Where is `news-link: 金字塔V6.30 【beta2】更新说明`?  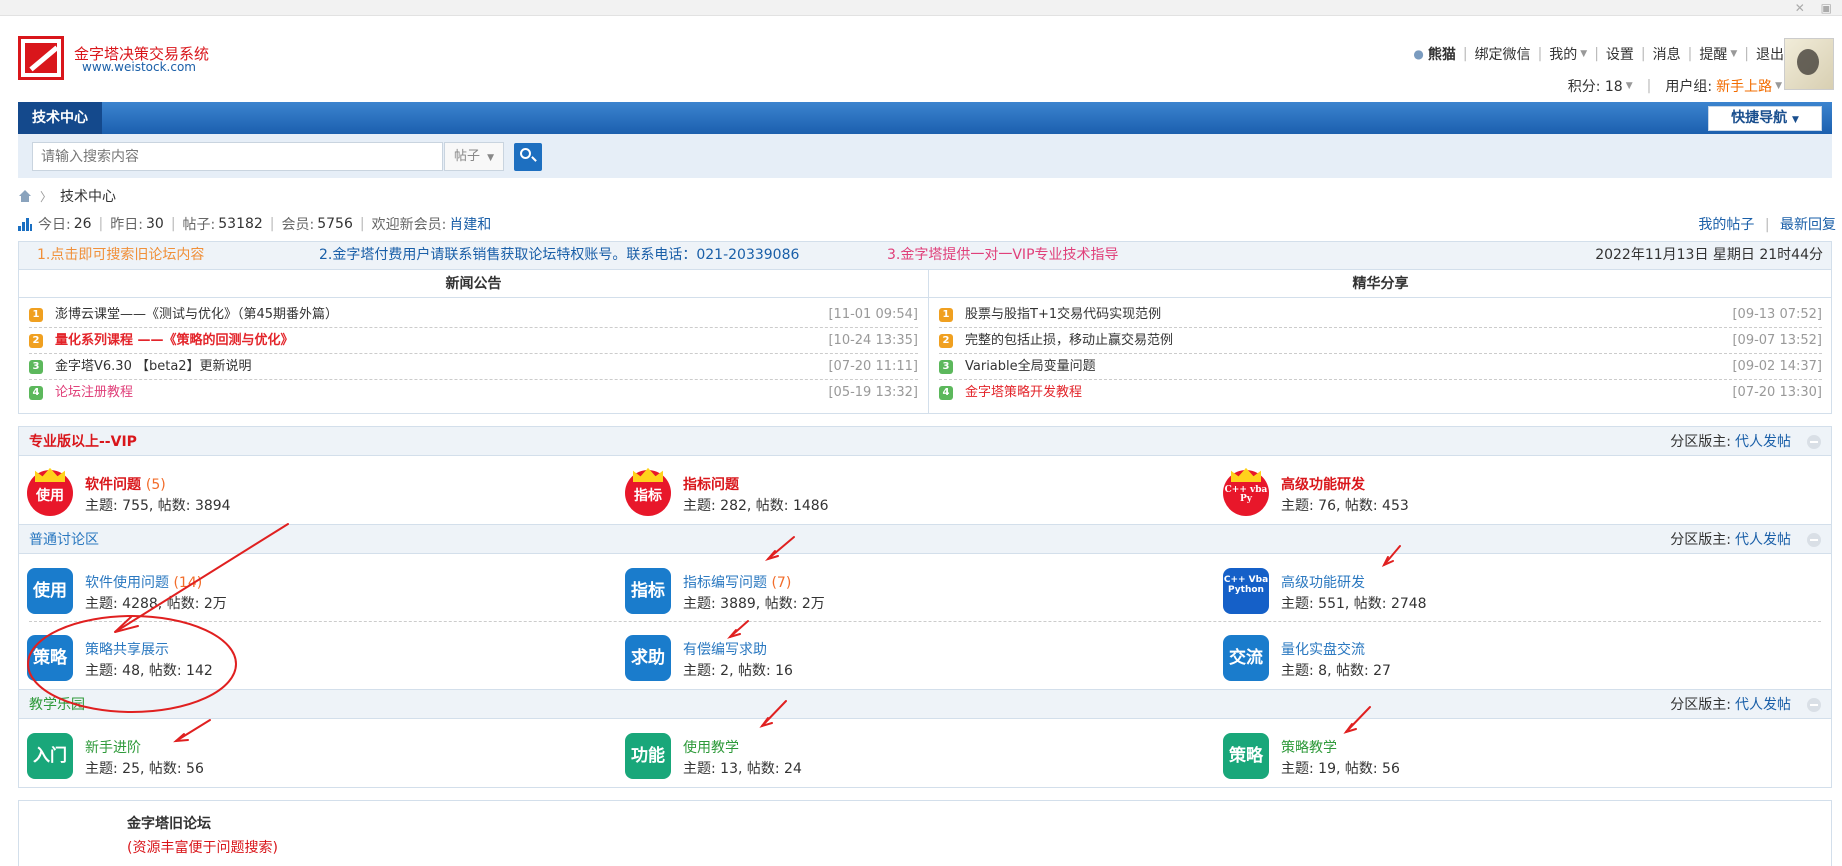
news-link: 金字塔V6.30 【beta2】更新说明 is located at coordinates (153, 367).